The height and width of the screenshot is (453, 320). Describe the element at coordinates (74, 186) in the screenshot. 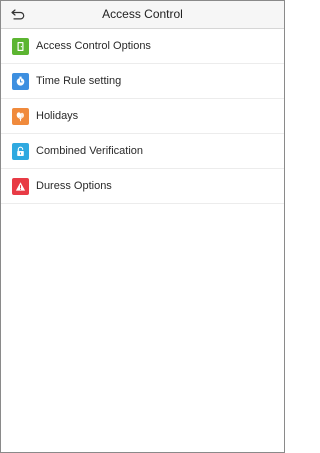

I see `menu-item-label: Duress Options` at that location.